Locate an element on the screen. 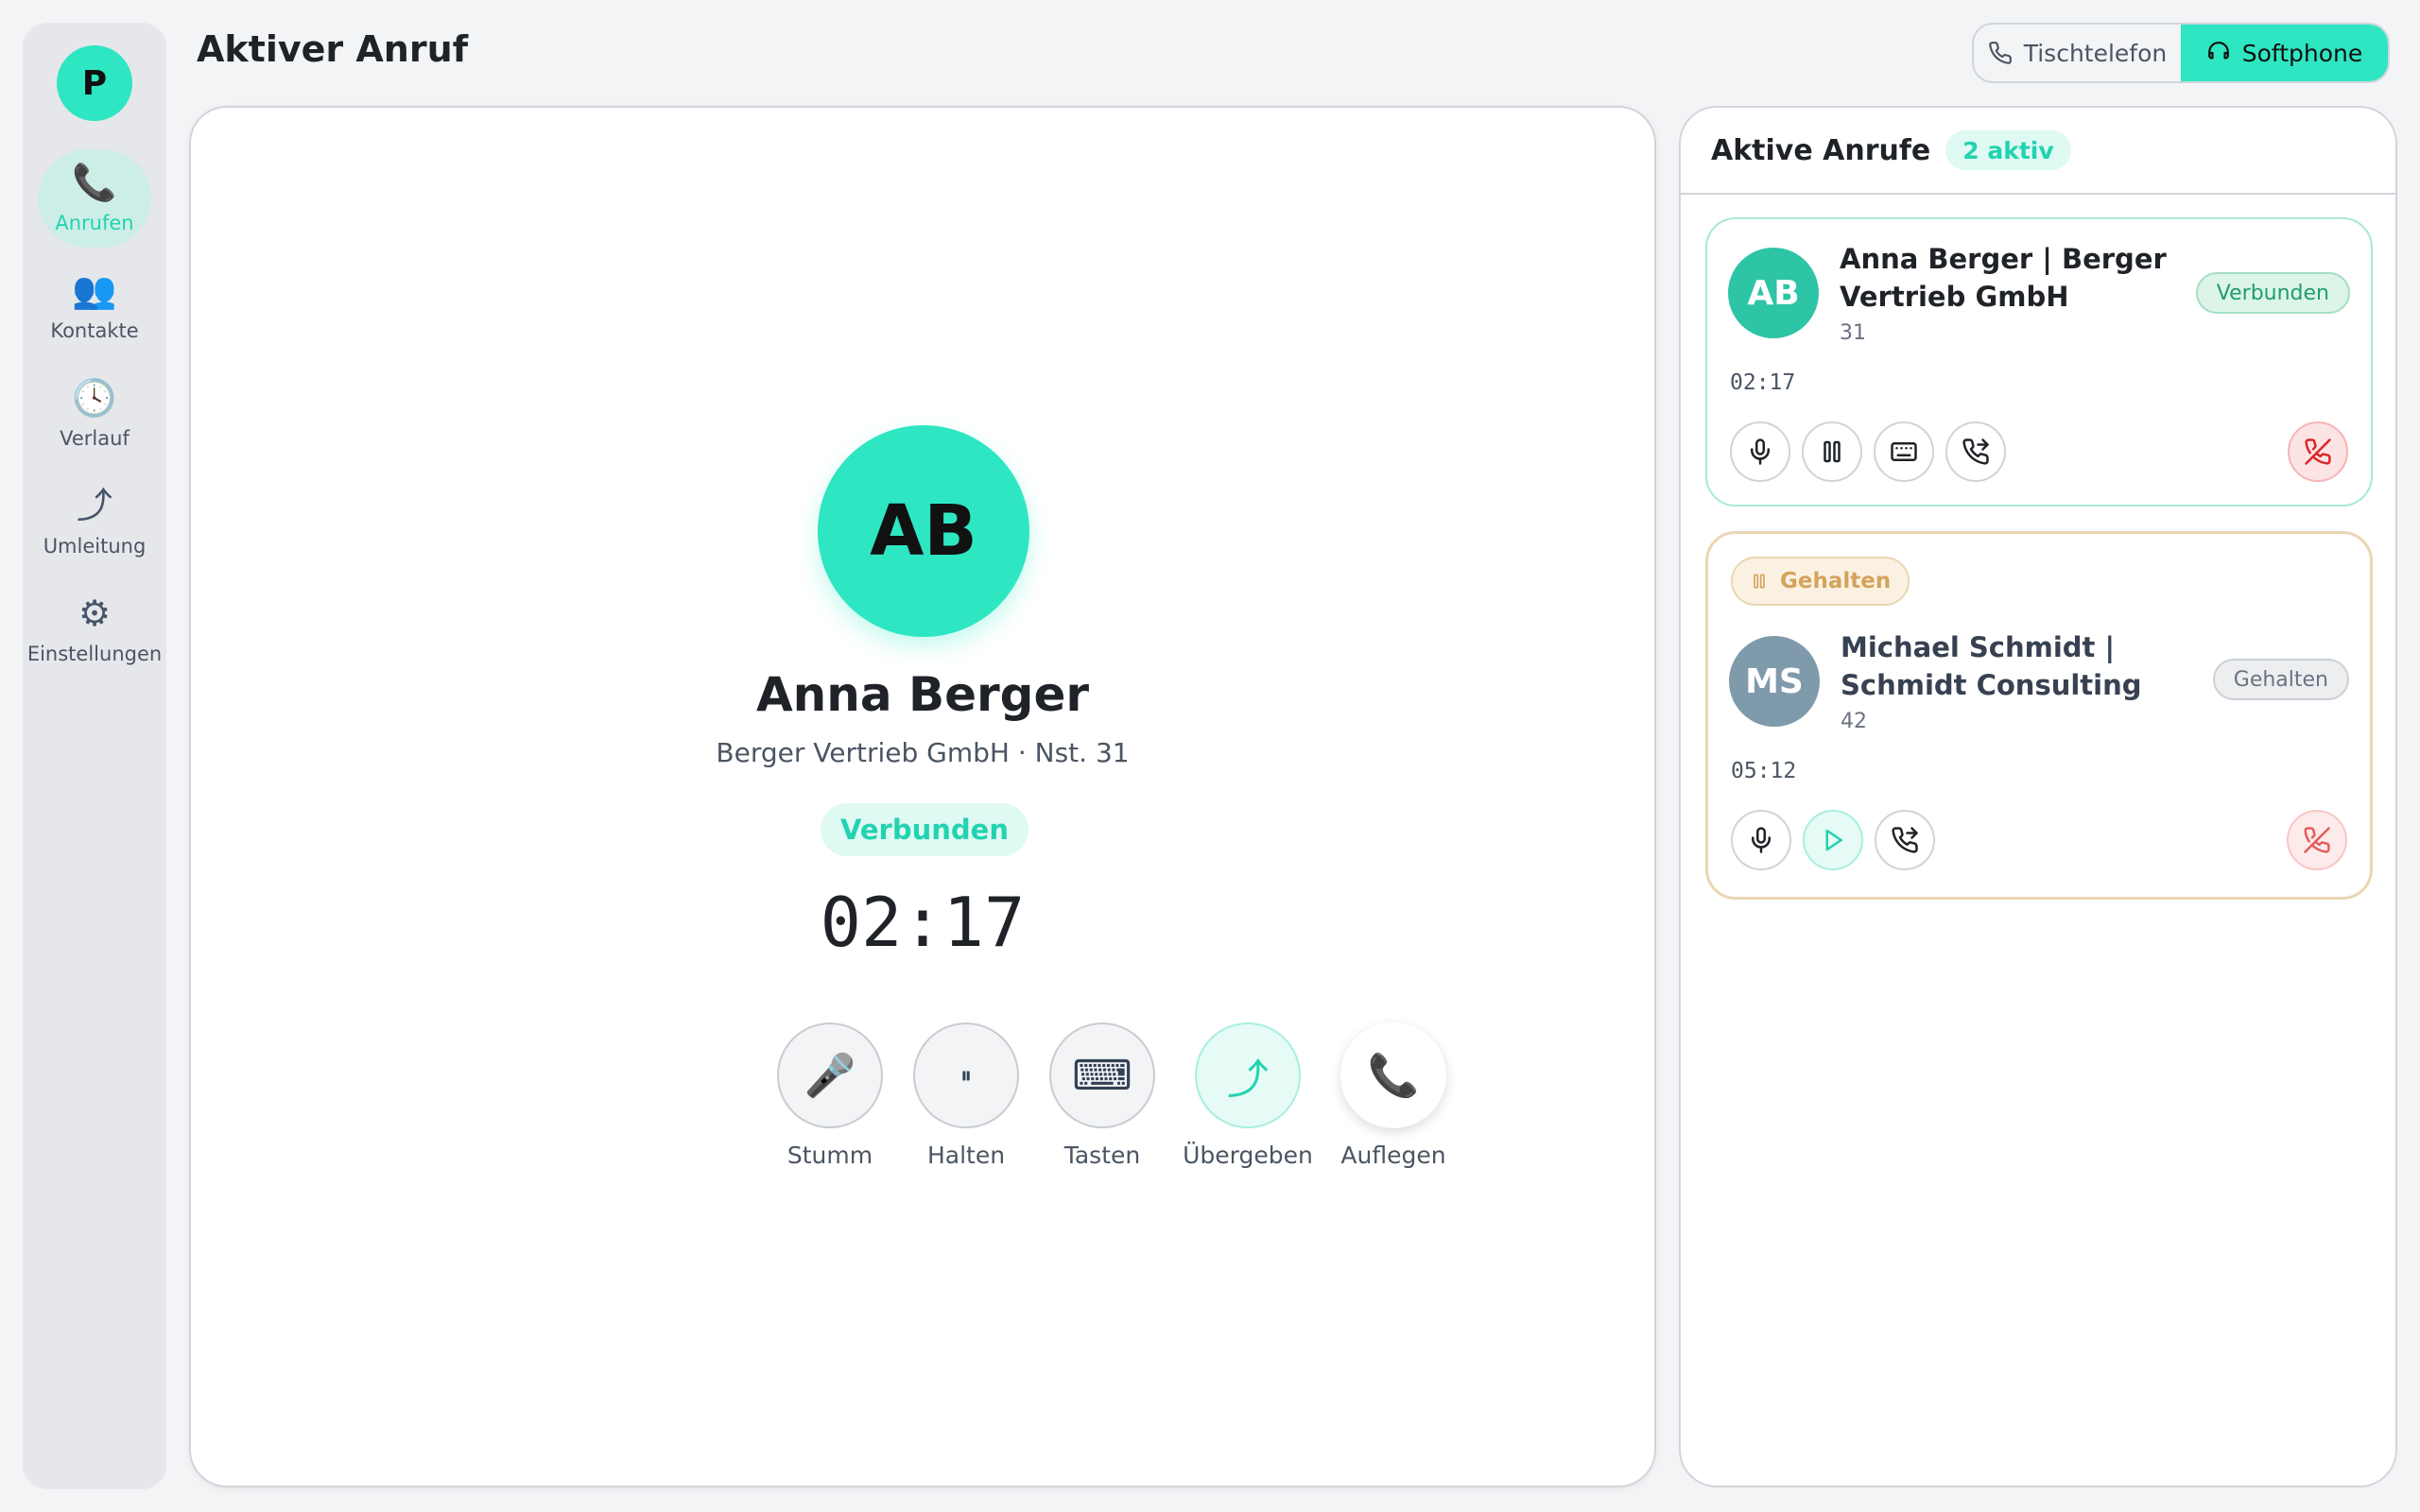 This screenshot has height=1512, width=2420. app-logo: P is located at coordinates (95, 83).